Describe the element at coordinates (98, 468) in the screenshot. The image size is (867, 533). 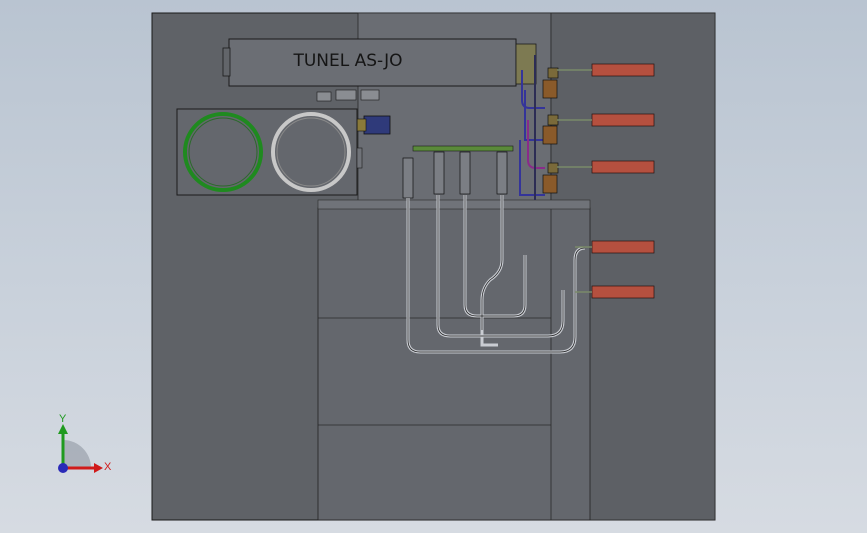
I see `x-axis-arrow` at that location.